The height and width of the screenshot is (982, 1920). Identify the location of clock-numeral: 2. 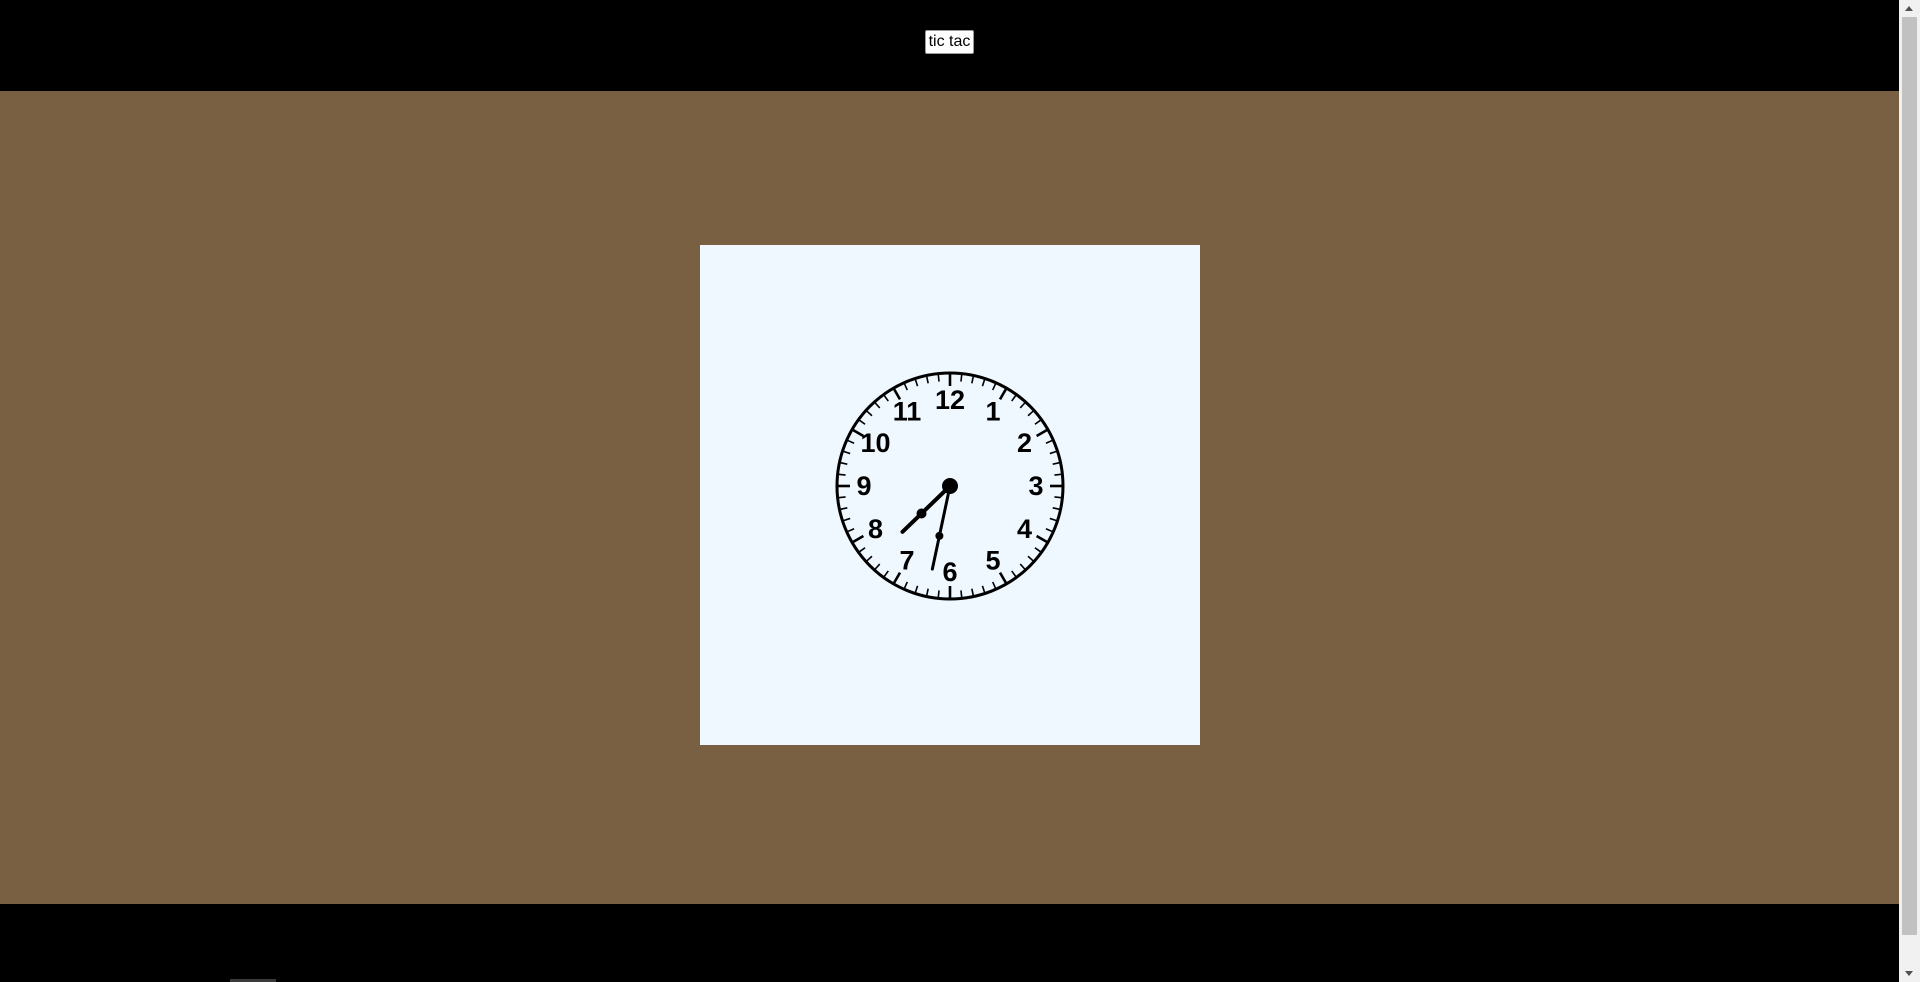
(1024, 443).